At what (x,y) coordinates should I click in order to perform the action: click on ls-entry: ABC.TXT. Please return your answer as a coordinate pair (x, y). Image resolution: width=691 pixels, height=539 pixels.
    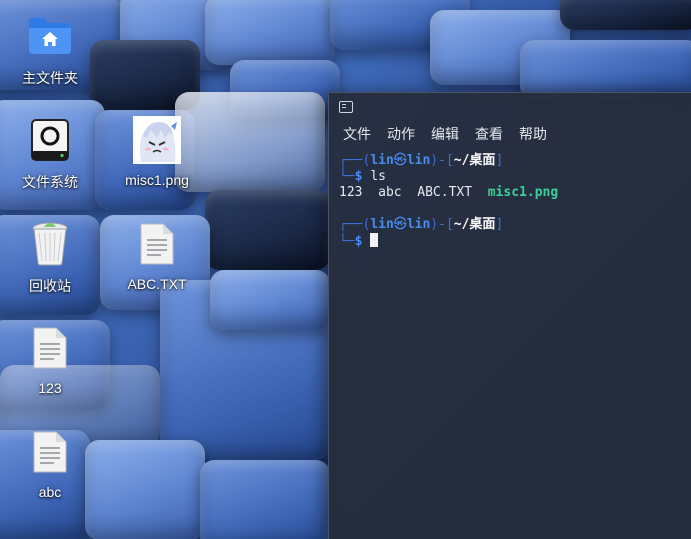
    Looking at the image, I should click on (445, 192).